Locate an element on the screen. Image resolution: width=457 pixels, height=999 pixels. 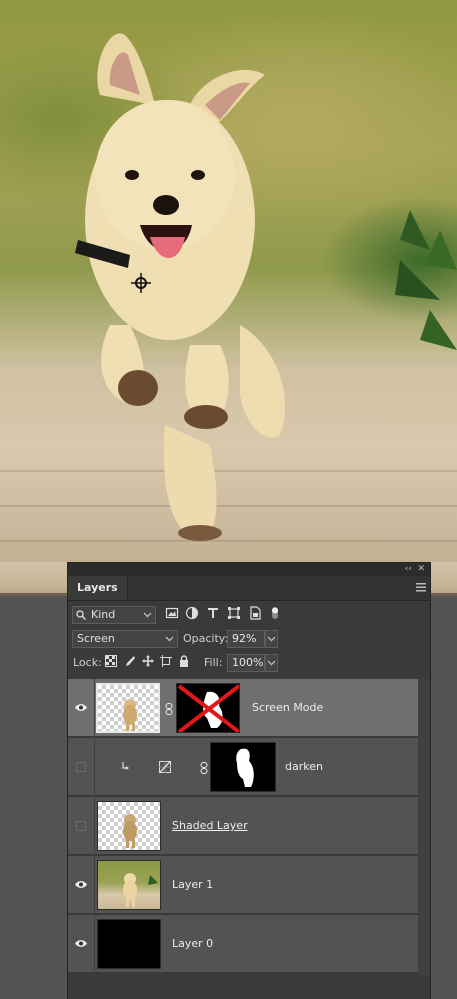
layer-row-shaded-layer: Shaded Layer is located at coordinates (243, 826).